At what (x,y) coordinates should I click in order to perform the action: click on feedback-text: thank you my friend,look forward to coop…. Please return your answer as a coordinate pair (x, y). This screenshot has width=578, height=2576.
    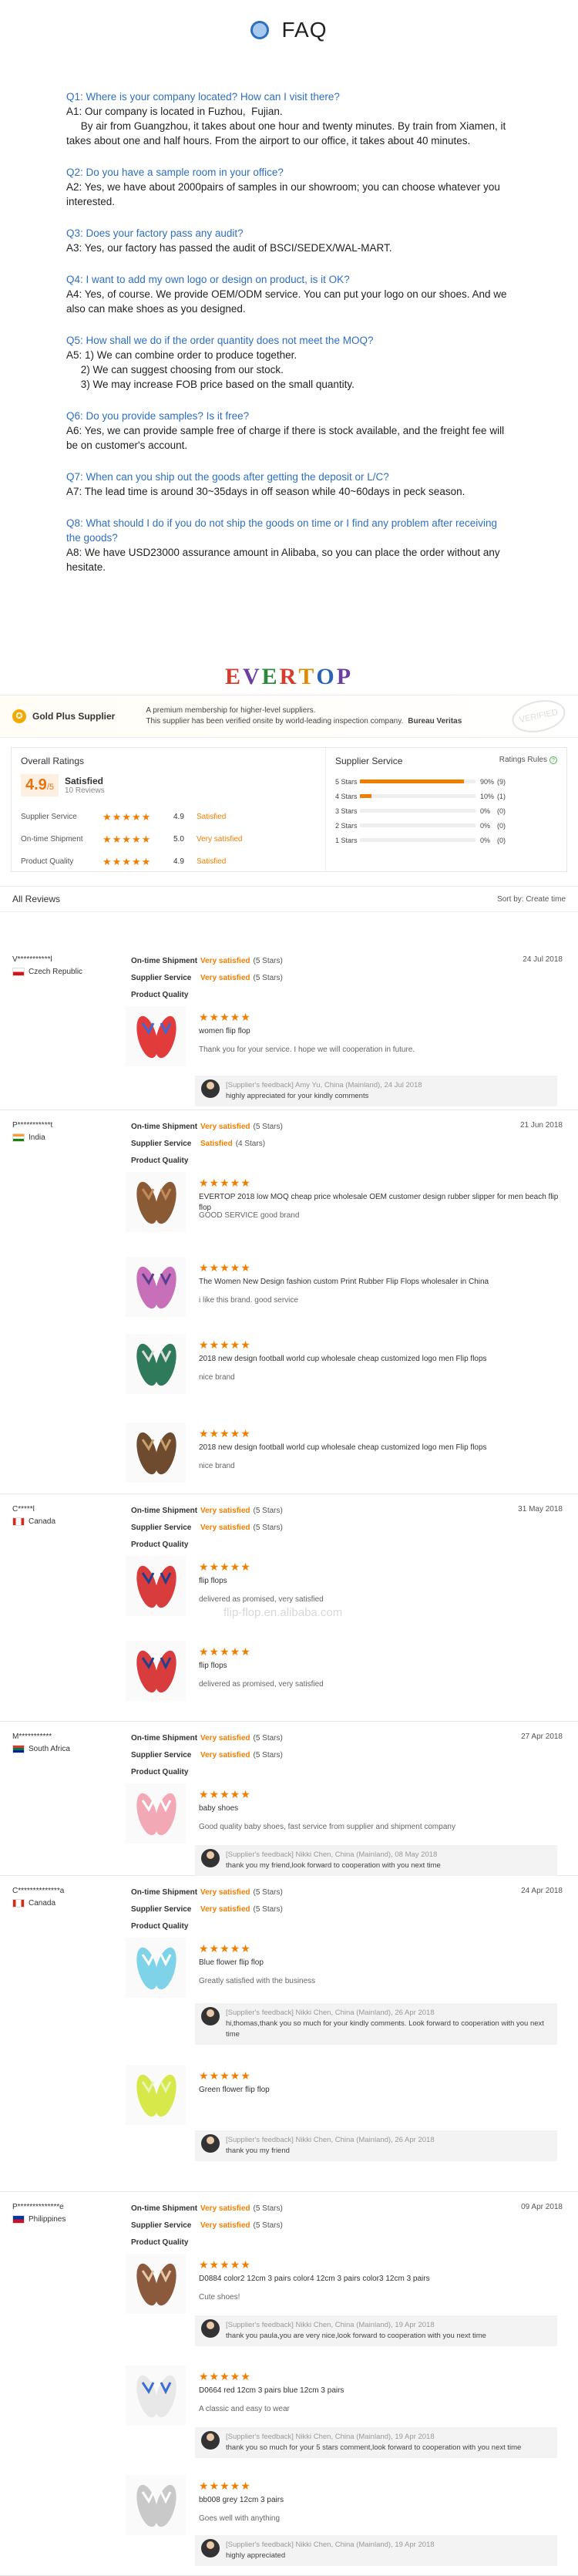
    Looking at the image, I should click on (333, 1865).